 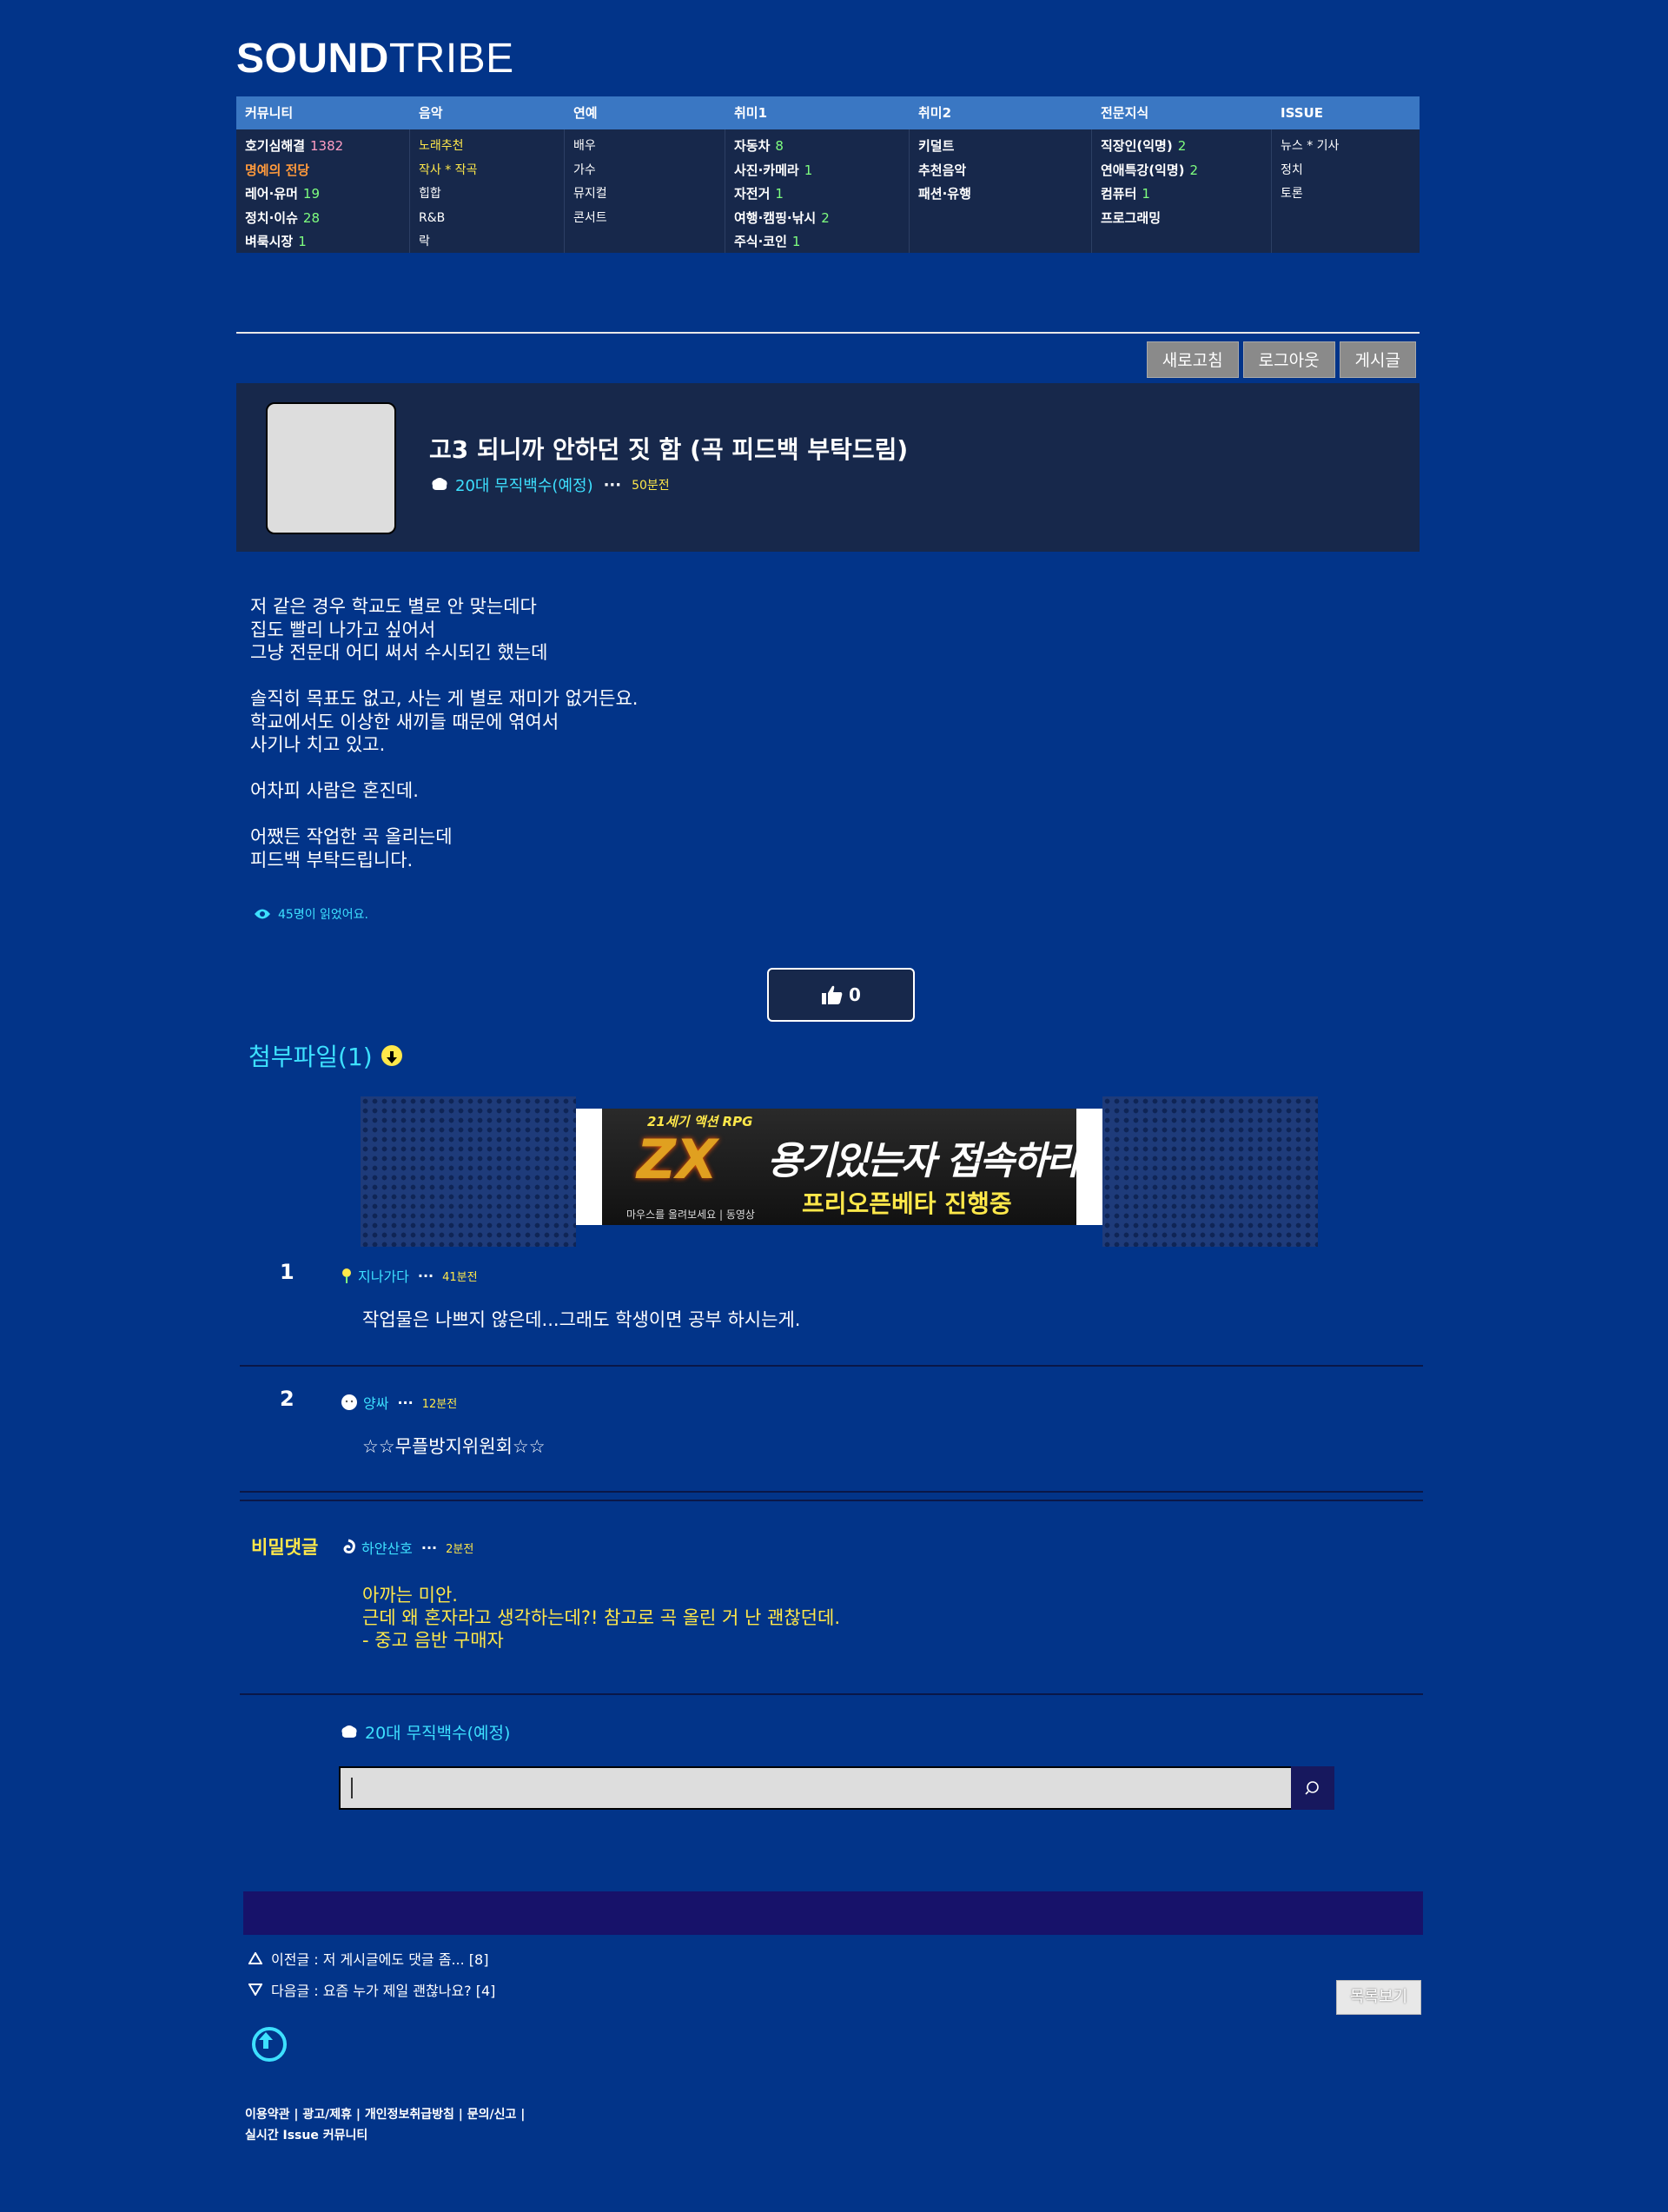 I want to click on menu-item-label: 락, so click(x=424, y=242).